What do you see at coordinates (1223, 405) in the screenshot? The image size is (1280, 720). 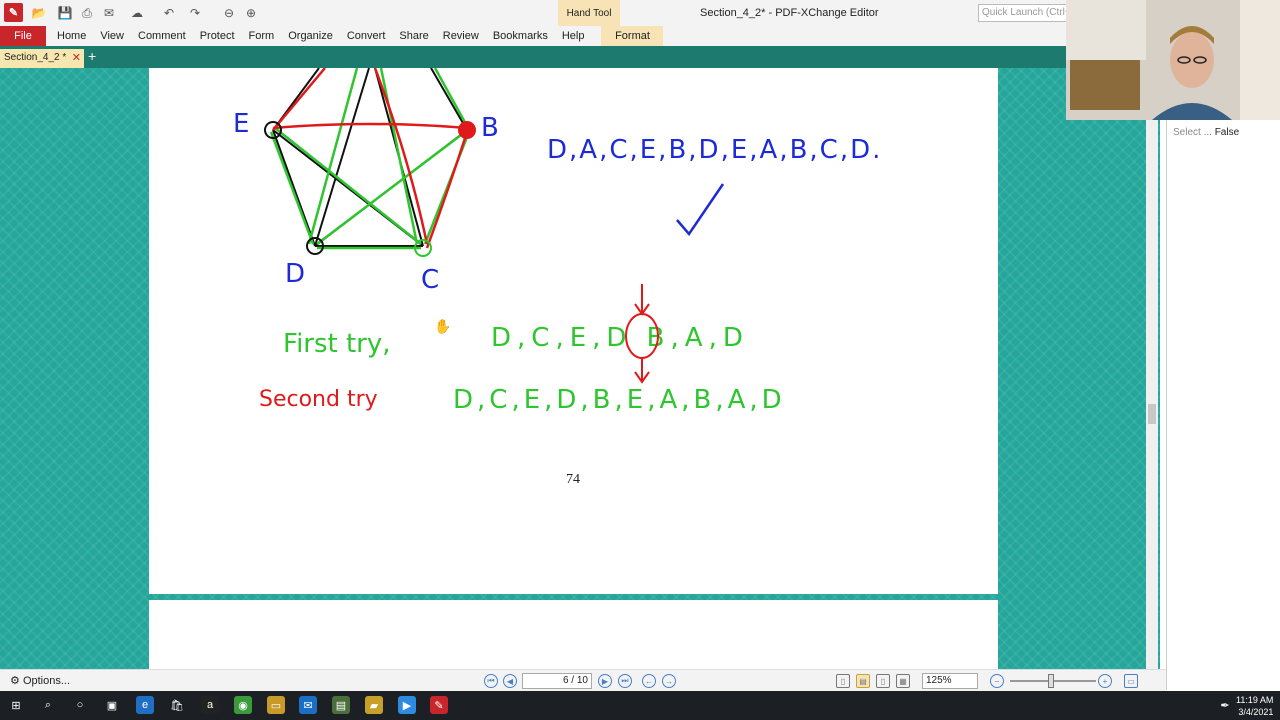 I see `properties-panel: Select ... False` at bounding box center [1223, 405].